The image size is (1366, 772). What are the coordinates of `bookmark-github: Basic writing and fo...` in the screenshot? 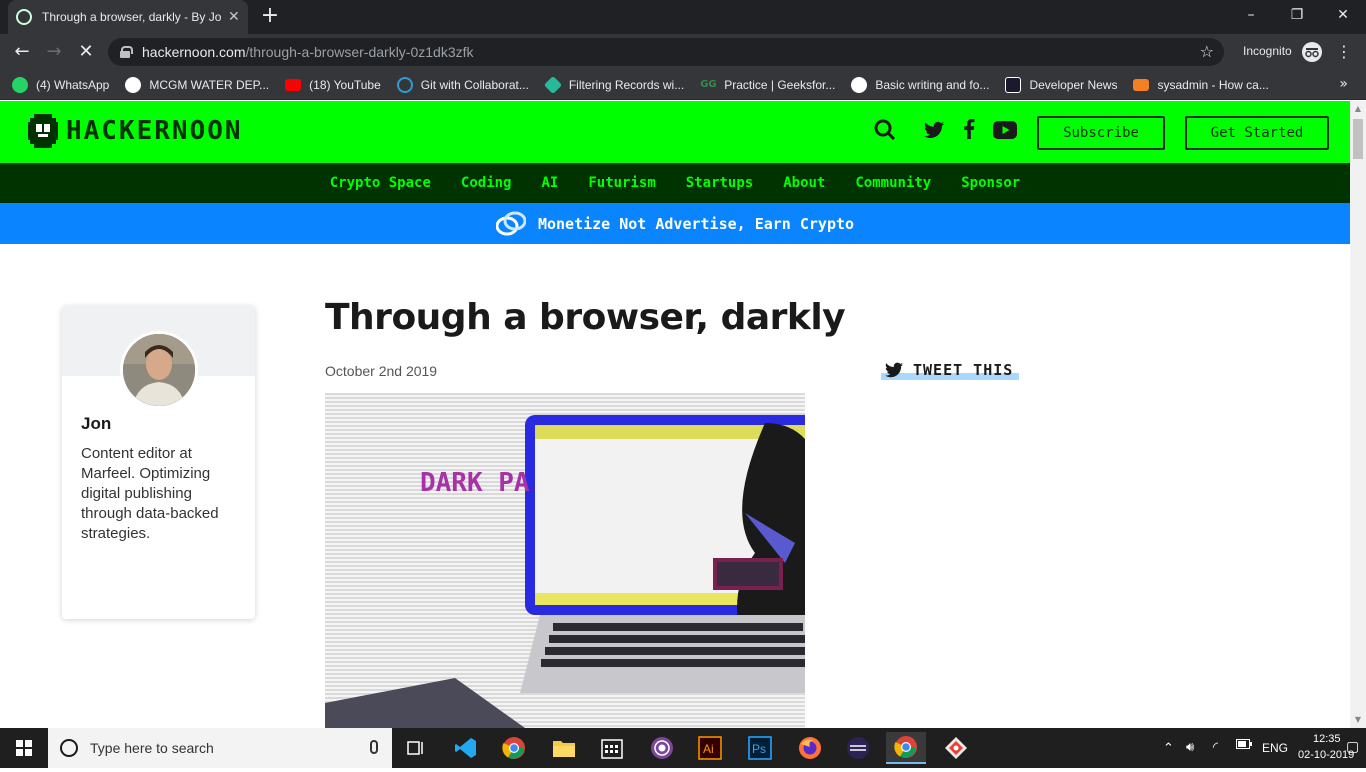 It's located at (920, 84).